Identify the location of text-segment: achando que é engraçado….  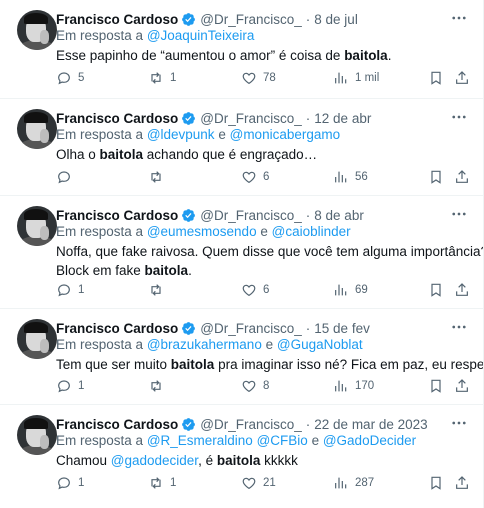
(230, 154).